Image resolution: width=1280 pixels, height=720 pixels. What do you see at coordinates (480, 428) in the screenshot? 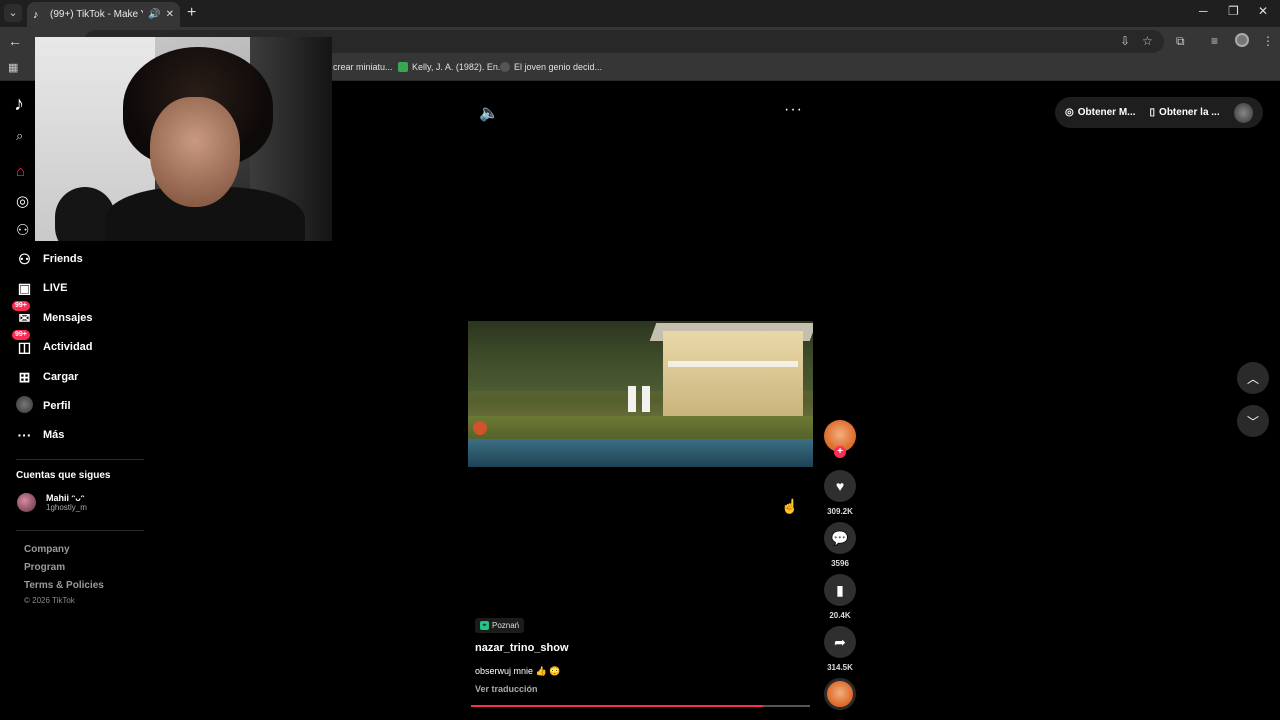
I see `video-scene-ball` at bounding box center [480, 428].